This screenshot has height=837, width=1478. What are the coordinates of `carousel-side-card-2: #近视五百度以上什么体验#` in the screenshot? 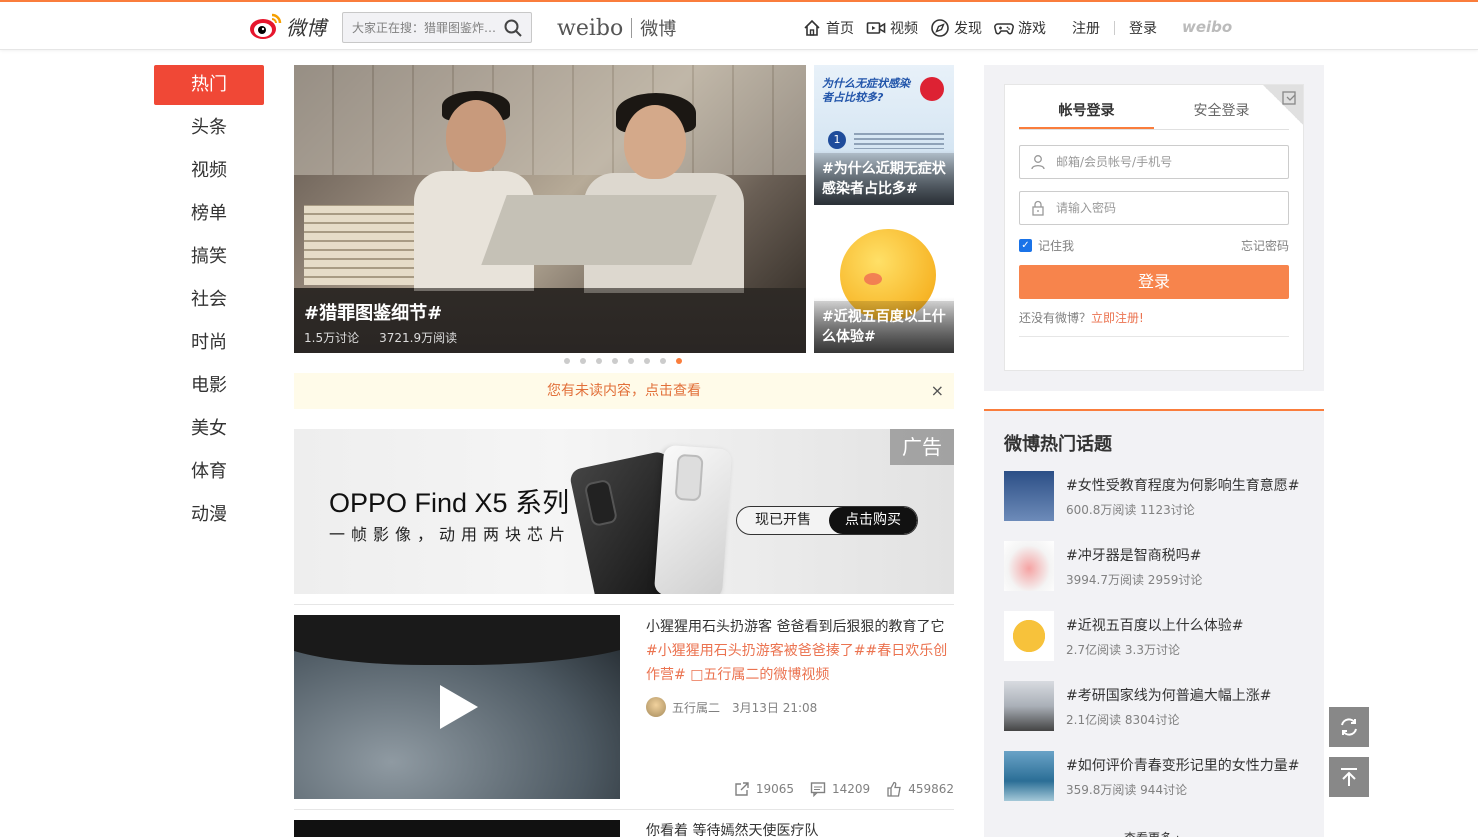 It's located at (884, 283).